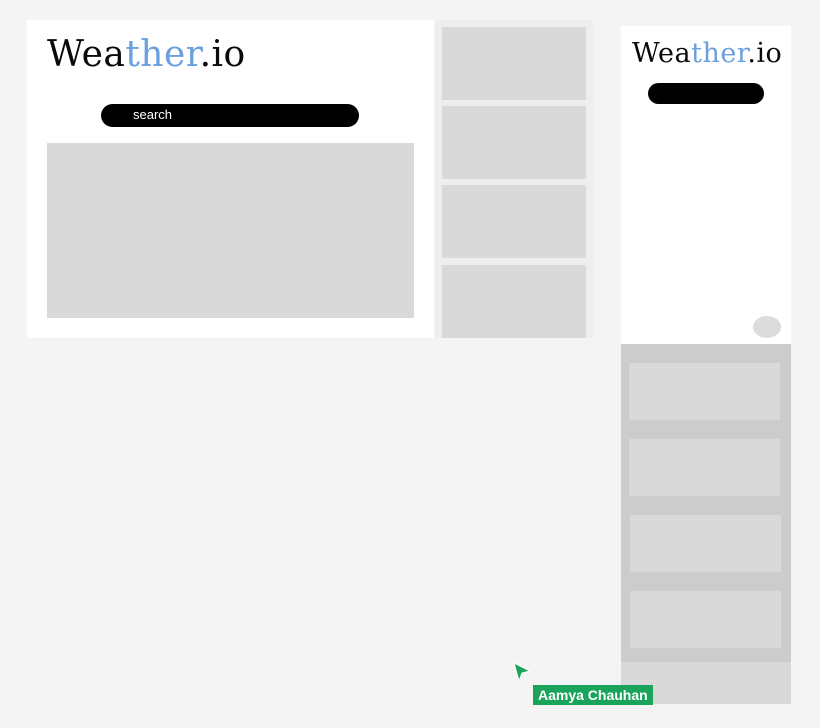 Image resolution: width=820 pixels, height=728 pixels. Describe the element at coordinates (522, 672) in the screenshot. I see `cursor-icon` at that location.